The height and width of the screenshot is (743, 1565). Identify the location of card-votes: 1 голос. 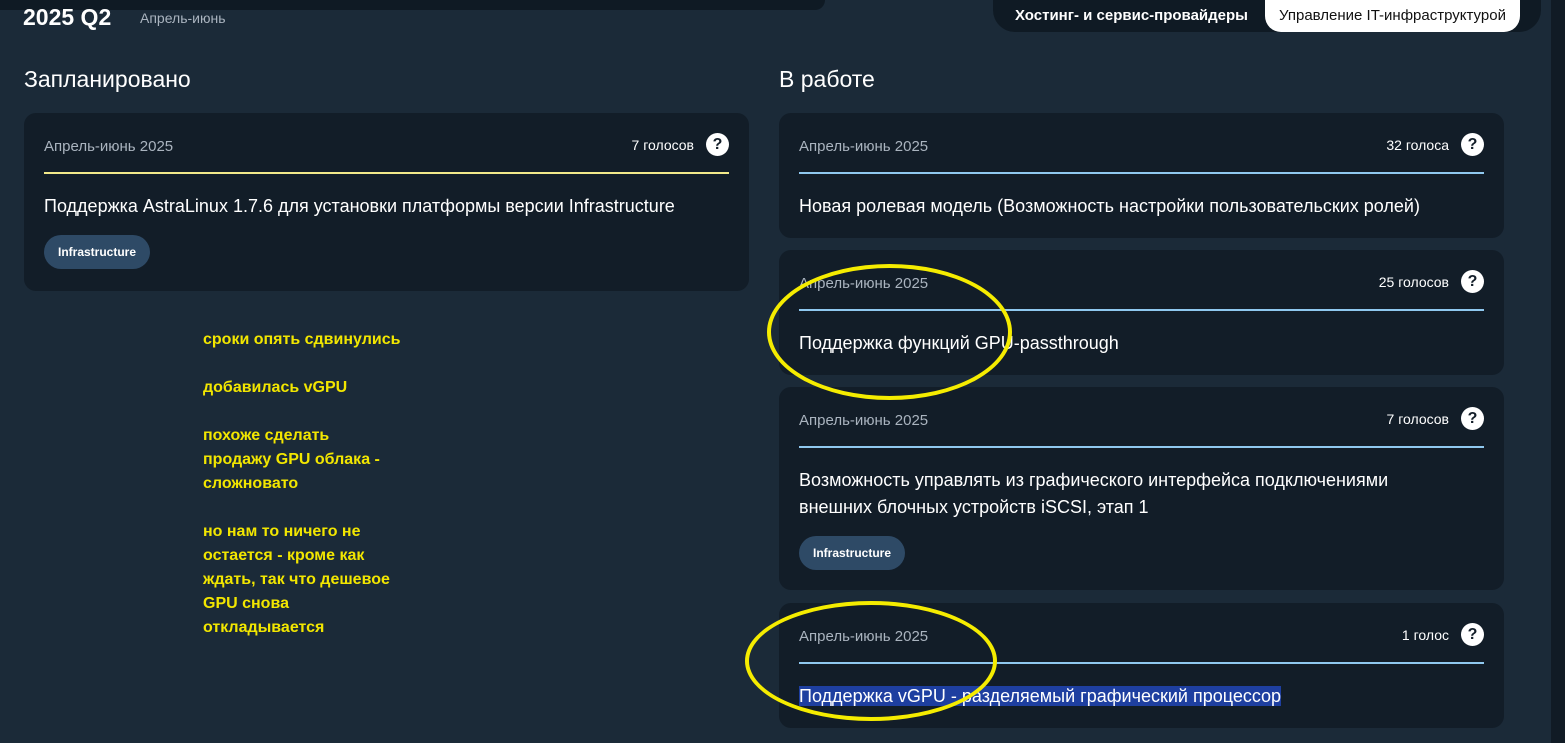
(1425, 635).